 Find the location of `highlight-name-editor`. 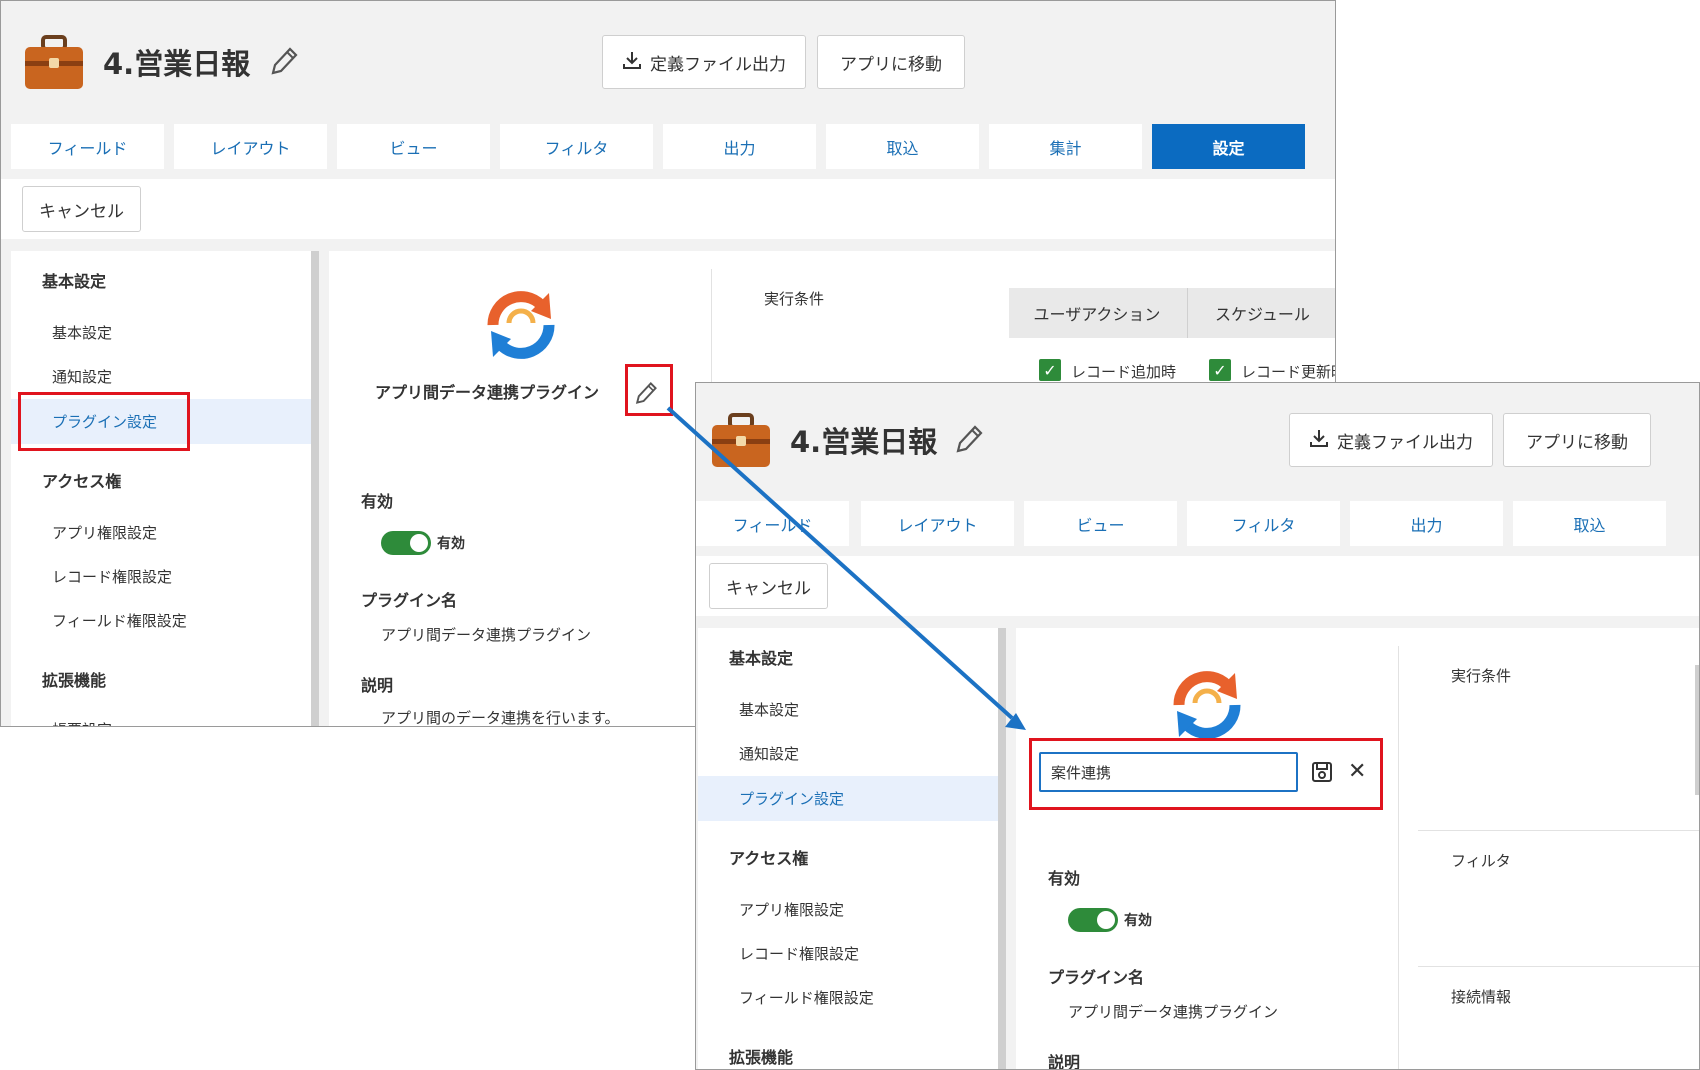

highlight-name-editor is located at coordinates (1206, 774).